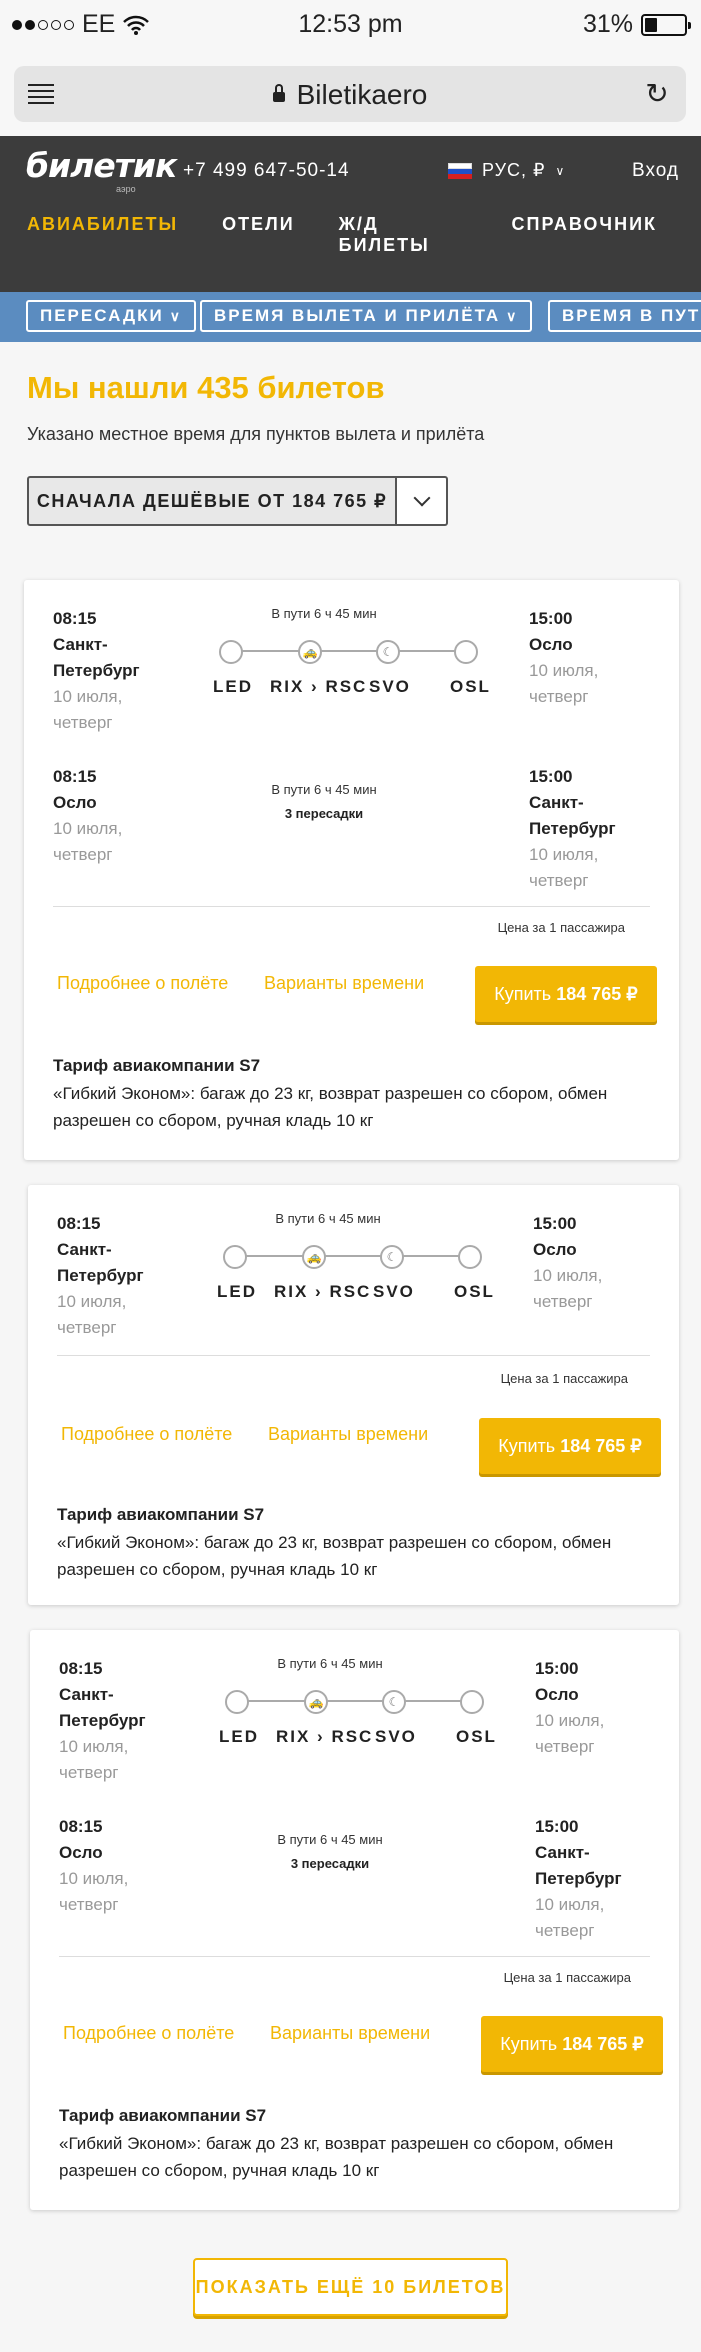 The height and width of the screenshot is (2352, 701). I want to click on logo: билетик, so click(101, 165).